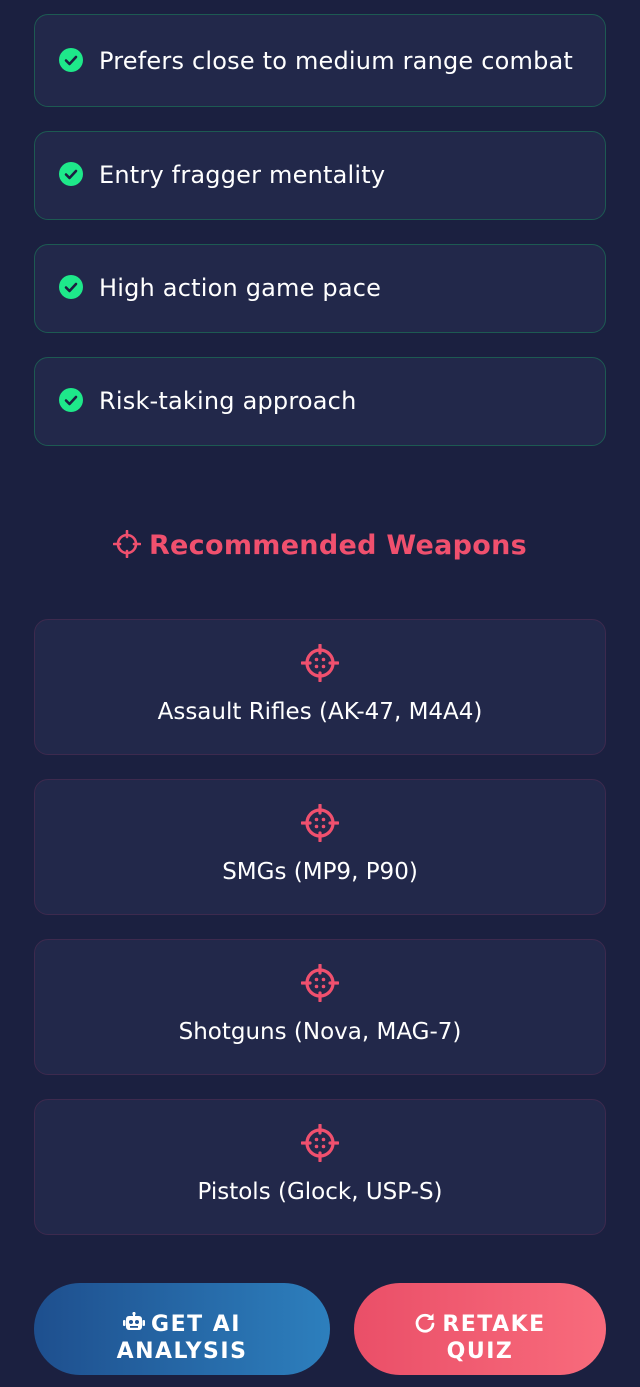 This screenshot has height=1387, width=640. Describe the element at coordinates (240, 288) in the screenshot. I see `trait-label: High action game pace` at that location.